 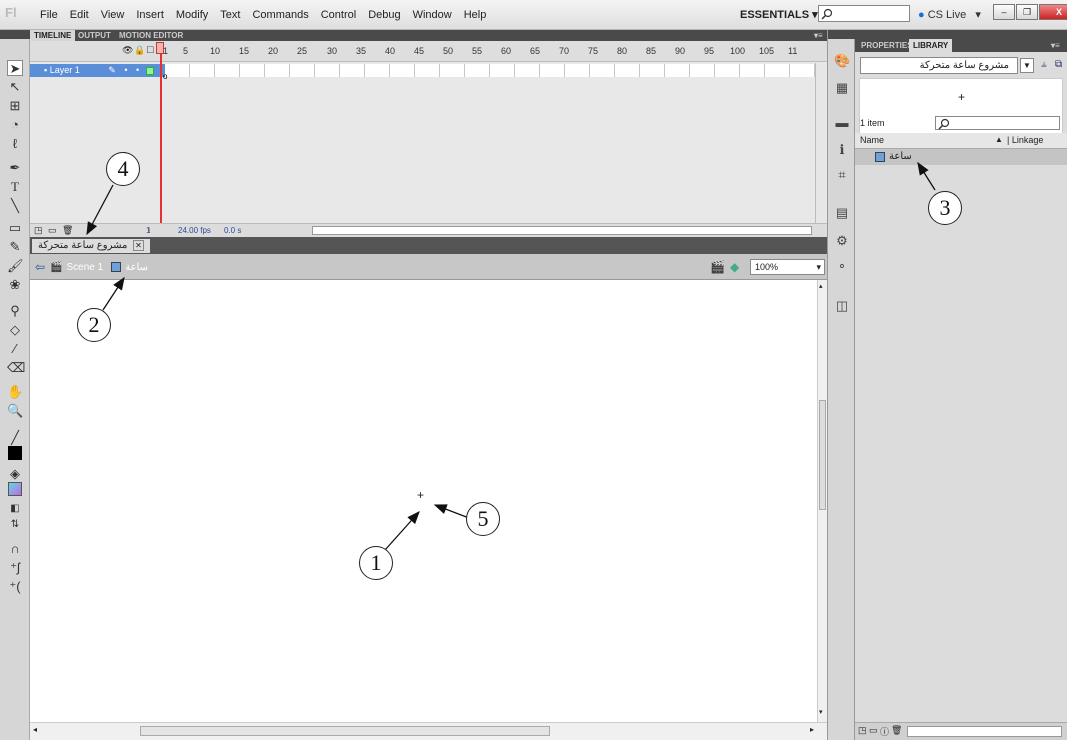 I want to click on menu-file: File, so click(x=49, y=15).